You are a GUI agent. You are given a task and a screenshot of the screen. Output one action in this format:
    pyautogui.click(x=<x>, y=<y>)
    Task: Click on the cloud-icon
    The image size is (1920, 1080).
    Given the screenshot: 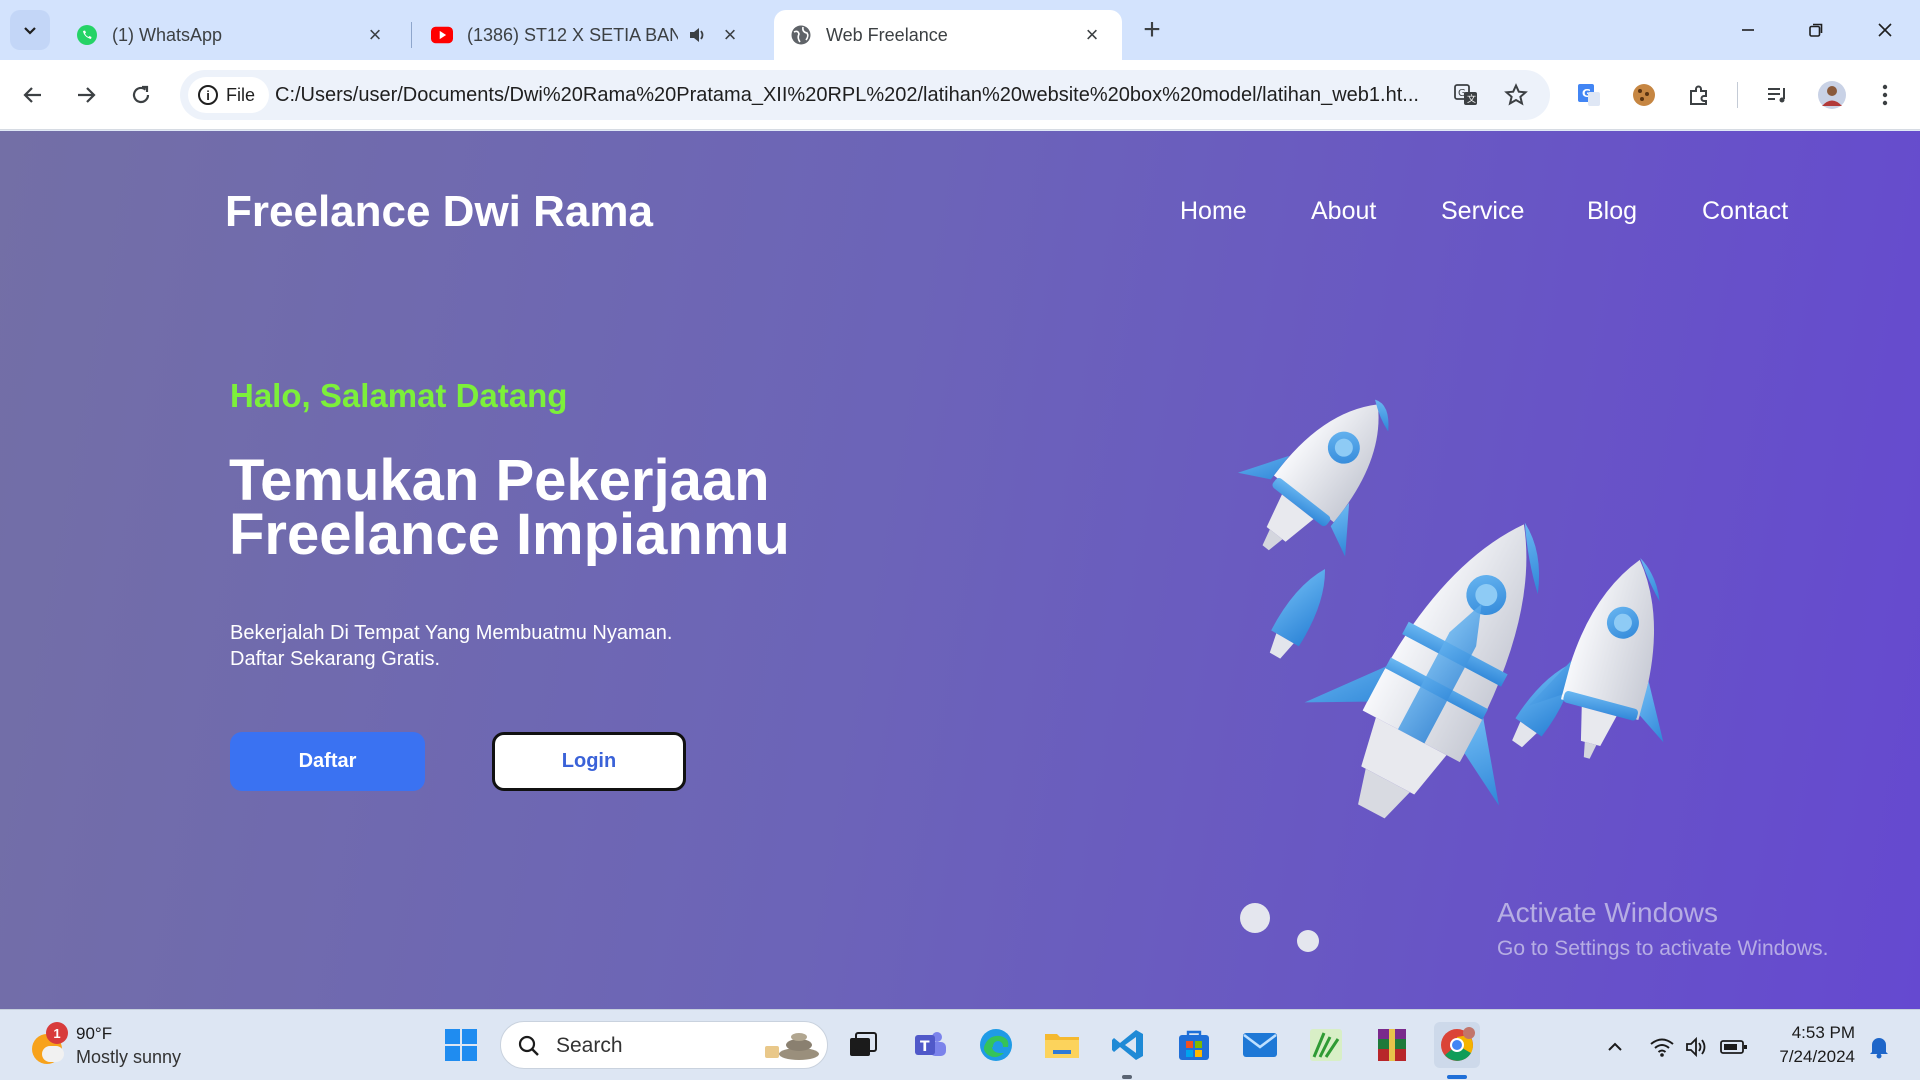 What is the action you would take?
    pyautogui.click(x=53, y=1054)
    